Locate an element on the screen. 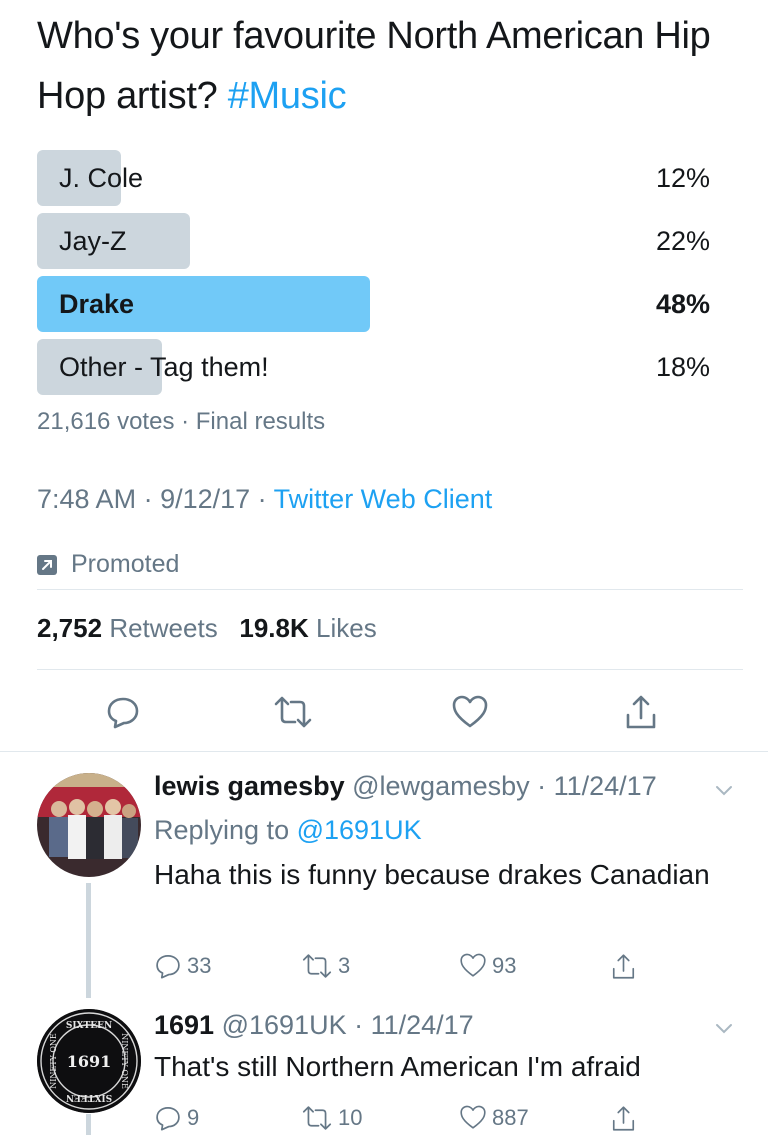 The height and width of the screenshot is (1135, 768). like-button: 93 is located at coordinates (487, 965).